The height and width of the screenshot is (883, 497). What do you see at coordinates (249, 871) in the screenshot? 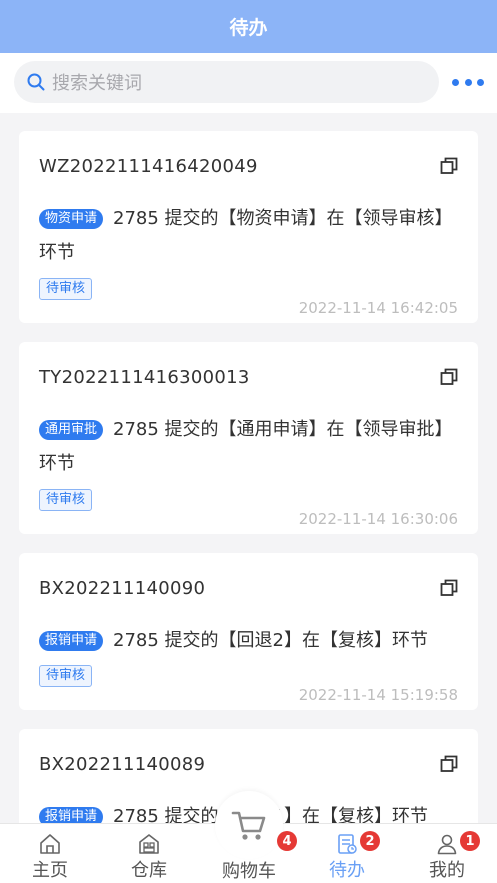
I see `tab-label: 购物车` at bounding box center [249, 871].